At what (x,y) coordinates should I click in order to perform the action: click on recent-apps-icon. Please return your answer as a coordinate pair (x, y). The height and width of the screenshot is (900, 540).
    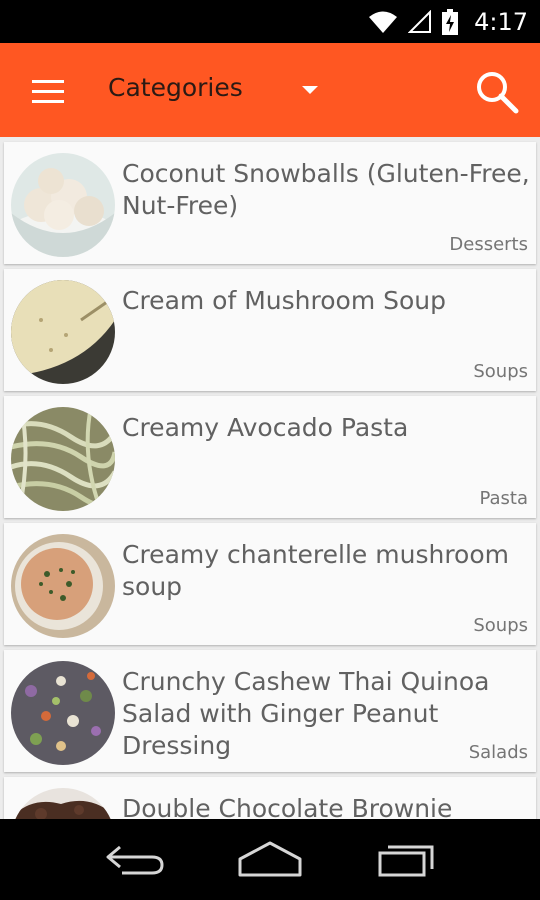
    Looking at the image, I should click on (406, 861).